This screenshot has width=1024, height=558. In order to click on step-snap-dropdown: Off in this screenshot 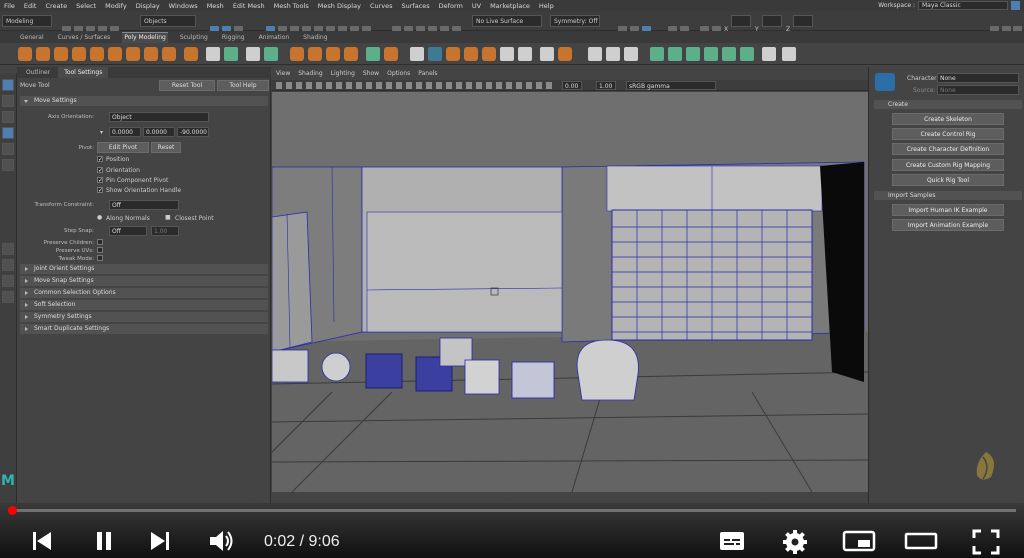, I will do `click(128, 231)`.